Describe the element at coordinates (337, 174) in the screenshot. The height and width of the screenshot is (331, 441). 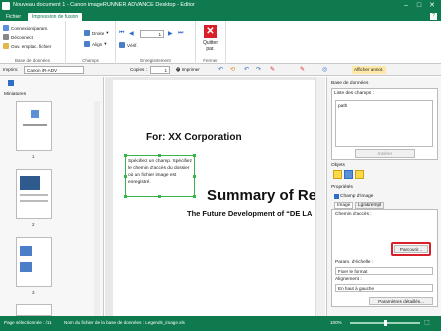
I see `text-object-icon` at that location.